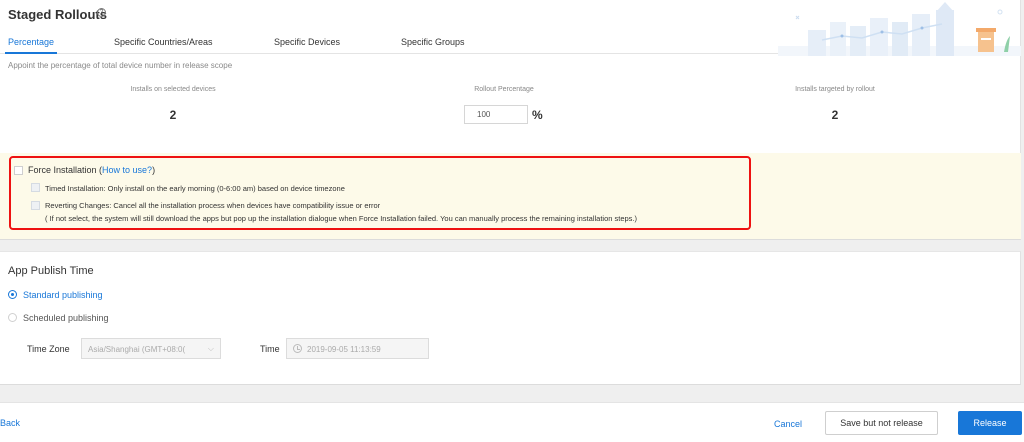 The height and width of the screenshot is (442, 1024). Describe the element at coordinates (307, 42) in the screenshot. I see `tab-specific-devices: Specific Devices` at that location.